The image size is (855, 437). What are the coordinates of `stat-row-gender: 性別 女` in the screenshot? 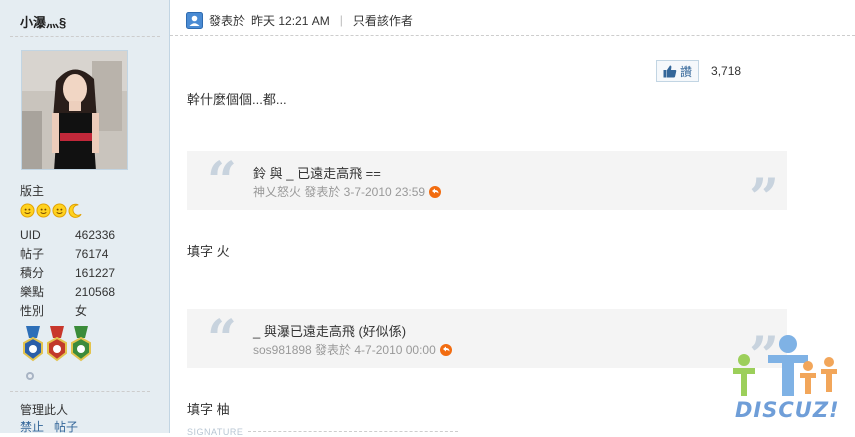 It's located at (90, 311).